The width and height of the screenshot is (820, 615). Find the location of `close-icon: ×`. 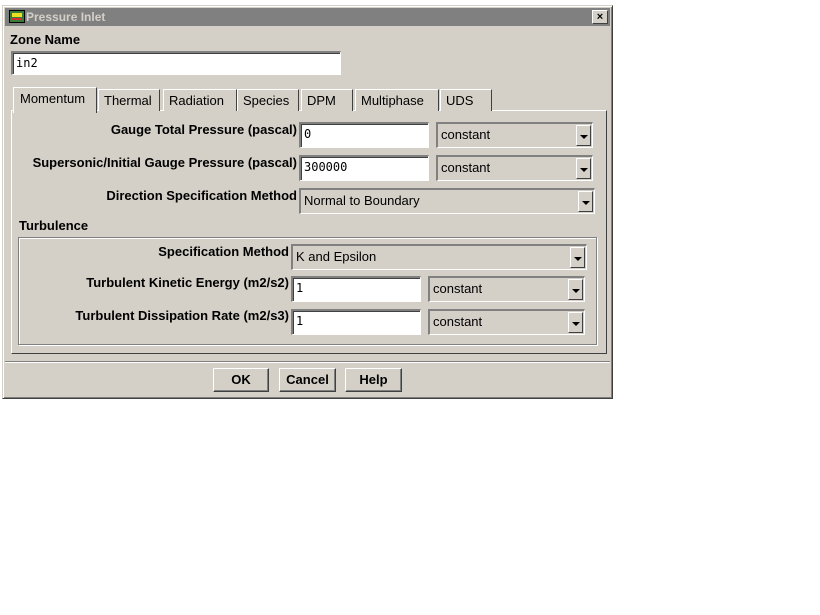

close-icon: × is located at coordinates (600, 17).